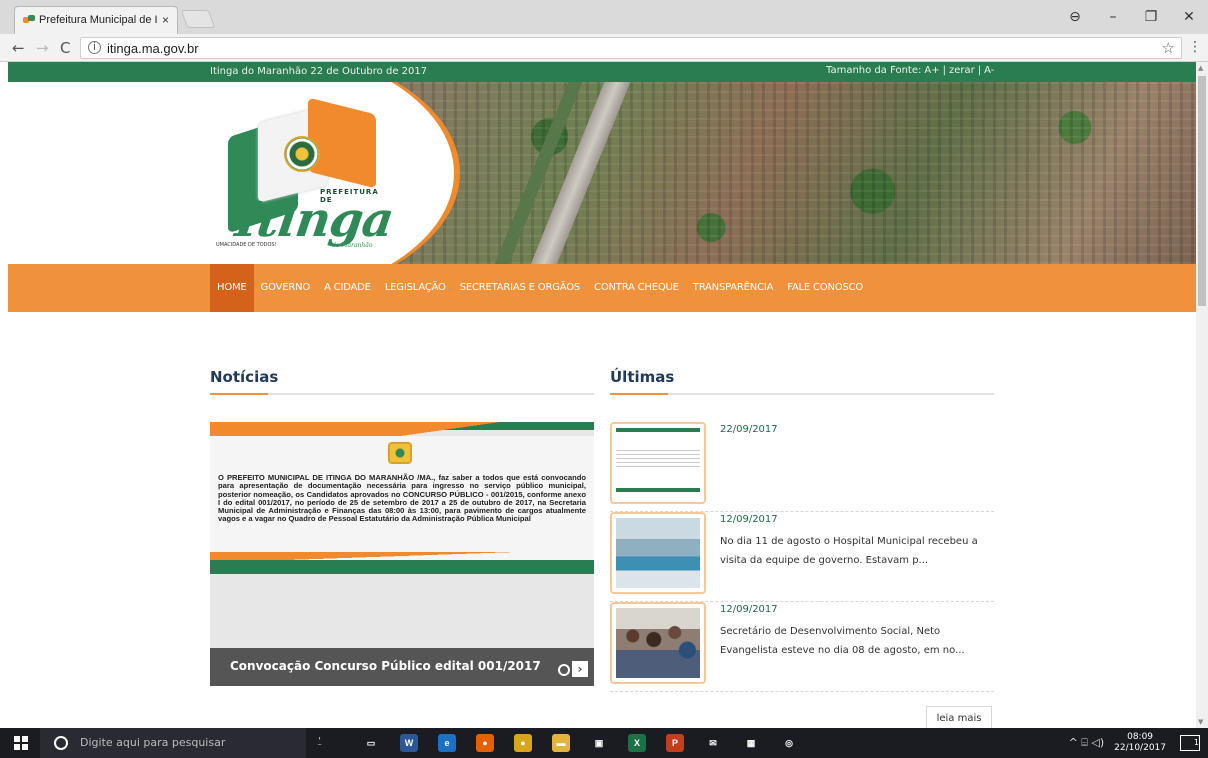 This screenshot has width=1208, height=758. Describe the element at coordinates (749, 609) in the screenshot. I see `news-date: 12/09/2017` at that location.